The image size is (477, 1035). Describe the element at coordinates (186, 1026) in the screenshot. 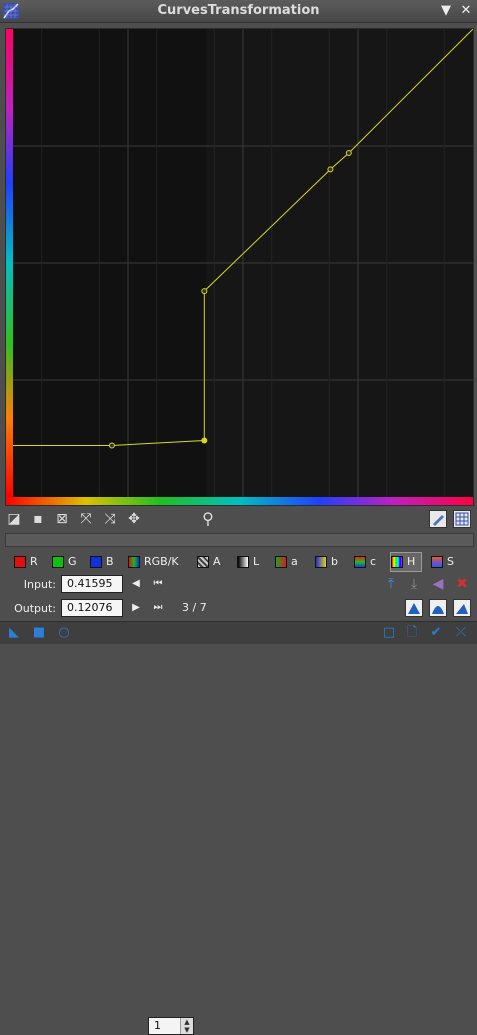

I see `spin-arrows-icon: ▲ ▼` at that location.